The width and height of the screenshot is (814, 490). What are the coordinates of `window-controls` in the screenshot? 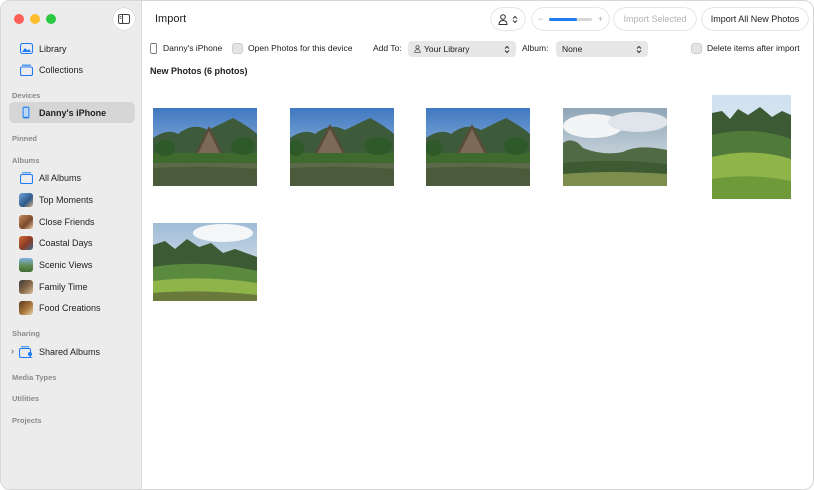 It's located at (35, 19).